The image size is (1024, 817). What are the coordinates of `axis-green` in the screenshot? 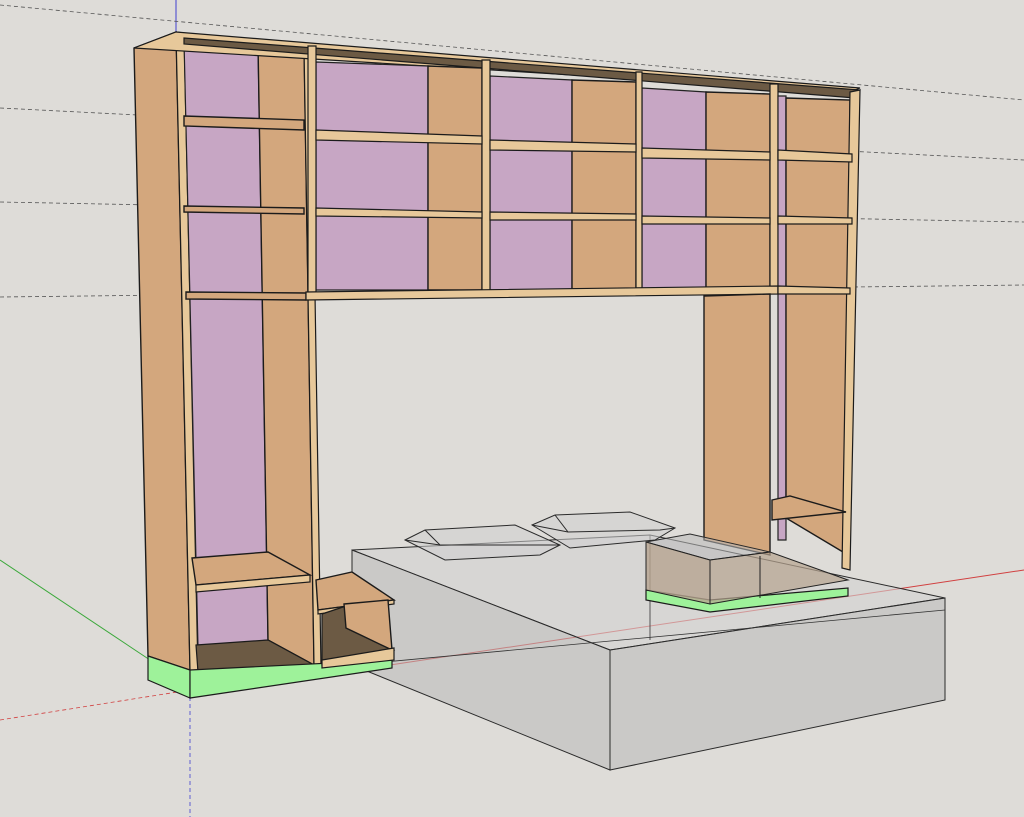 It's located at (75, 610).